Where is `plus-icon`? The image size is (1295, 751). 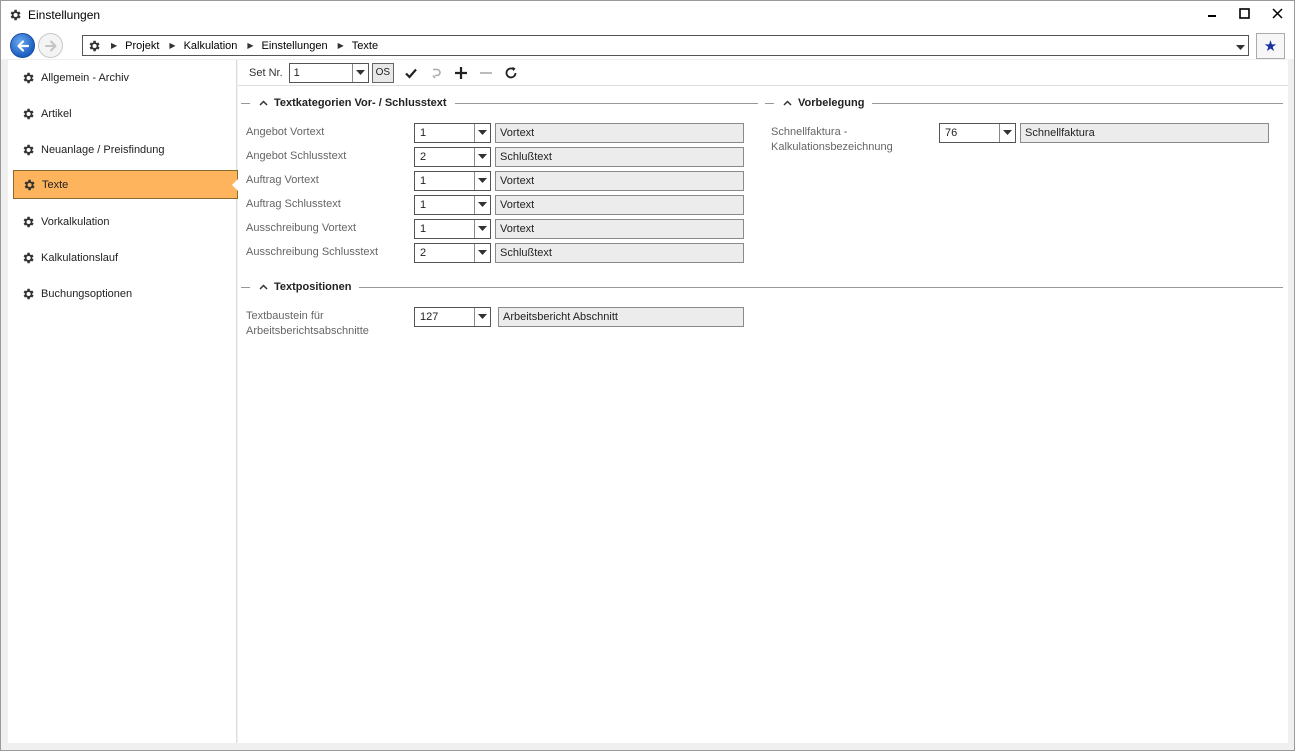
plus-icon is located at coordinates (461, 73).